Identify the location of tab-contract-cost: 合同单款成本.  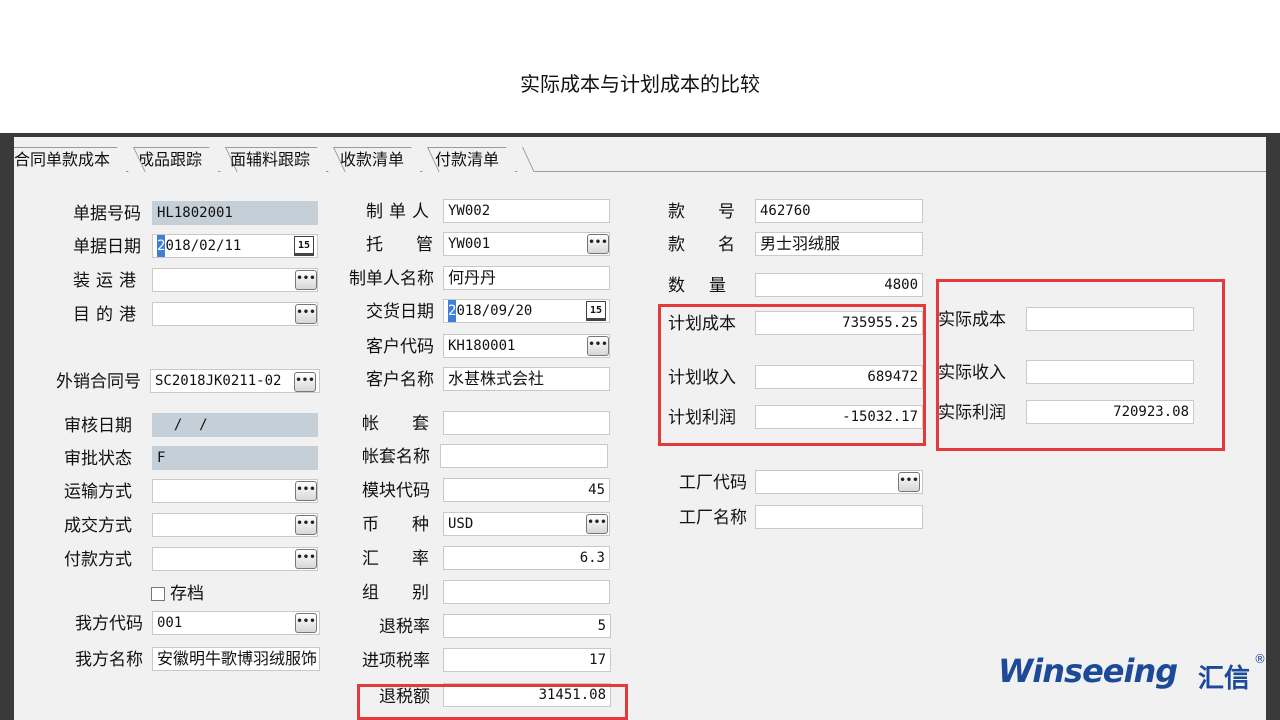
(70, 160).